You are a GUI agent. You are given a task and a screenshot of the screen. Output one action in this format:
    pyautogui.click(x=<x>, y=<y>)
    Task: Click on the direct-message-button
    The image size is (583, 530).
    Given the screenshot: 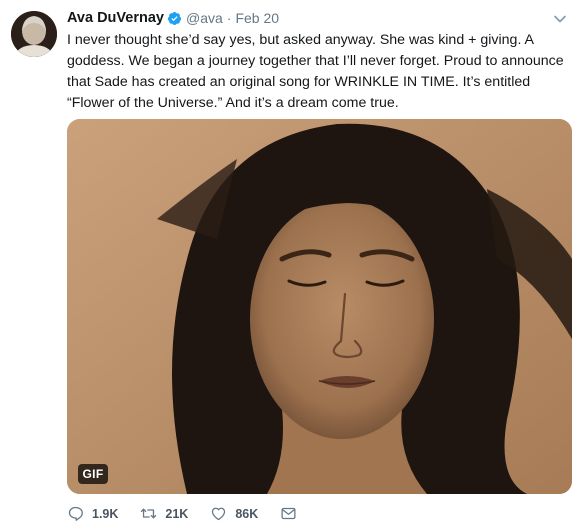 What is the action you would take?
    pyautogui.click(x=288, y=513)
    